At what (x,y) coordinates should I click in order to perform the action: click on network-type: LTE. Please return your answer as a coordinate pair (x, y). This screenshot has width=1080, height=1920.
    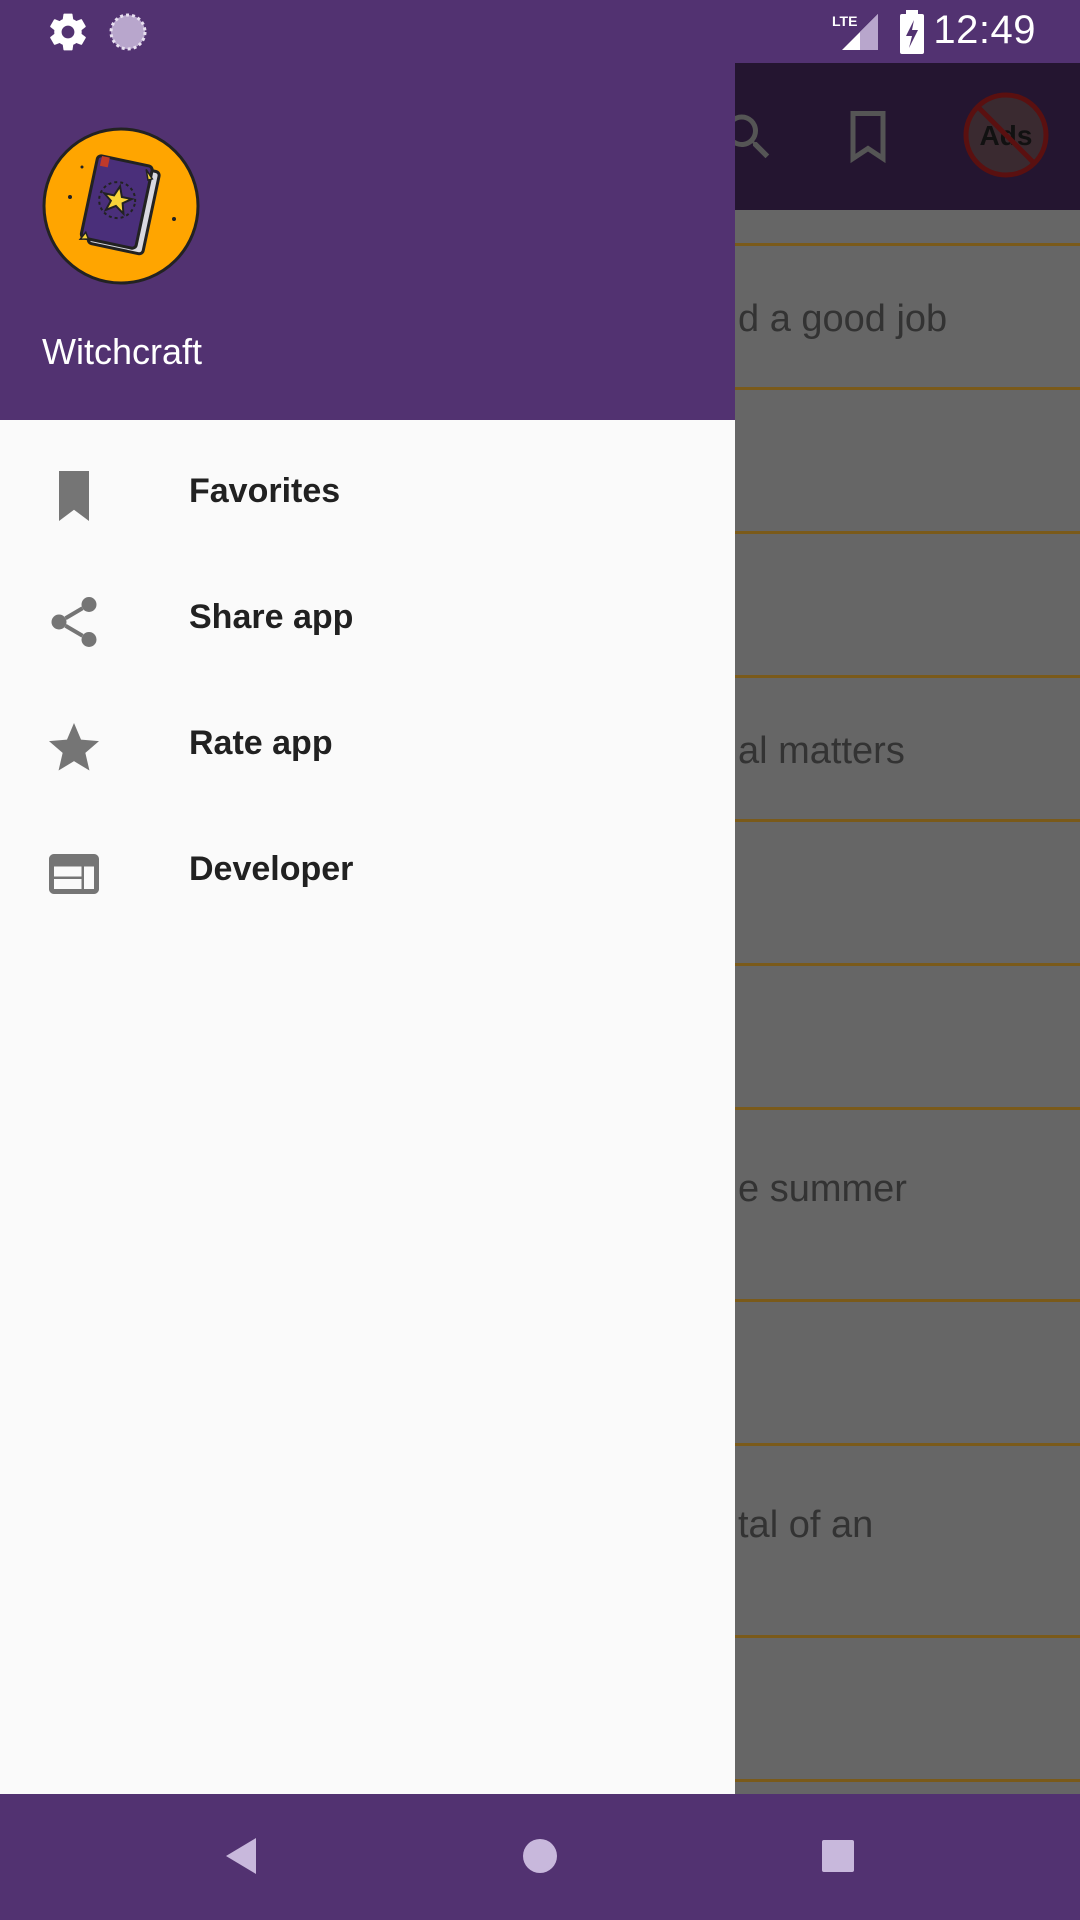
    Looking at the image, I should click on (844, 21).